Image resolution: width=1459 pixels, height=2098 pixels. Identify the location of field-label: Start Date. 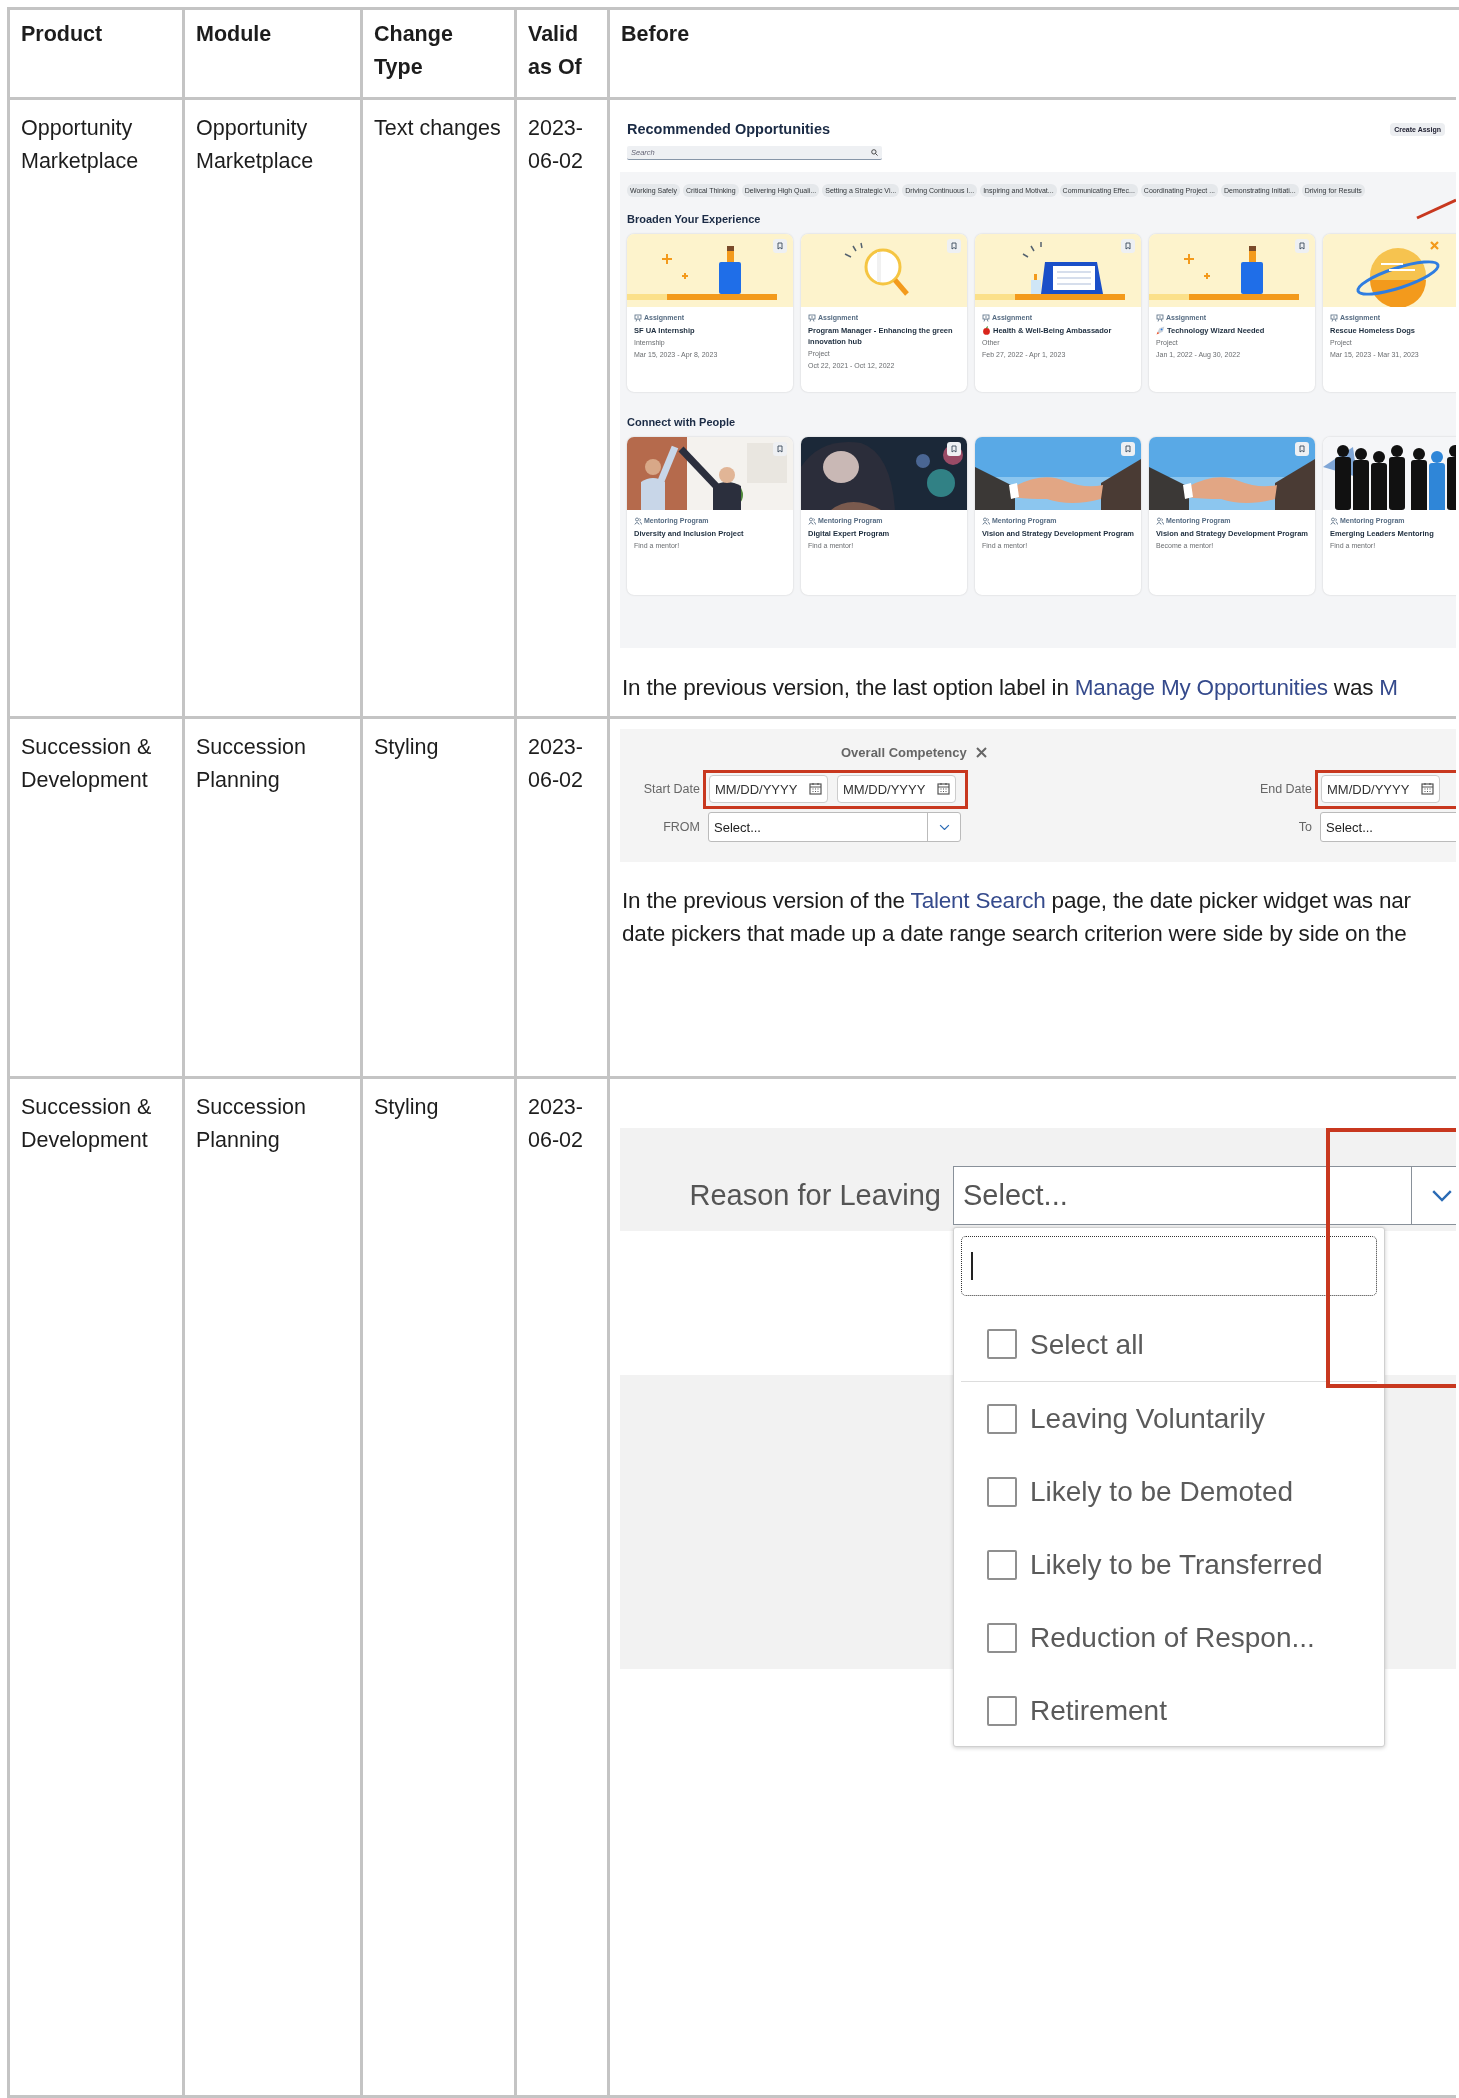
(671, 789).